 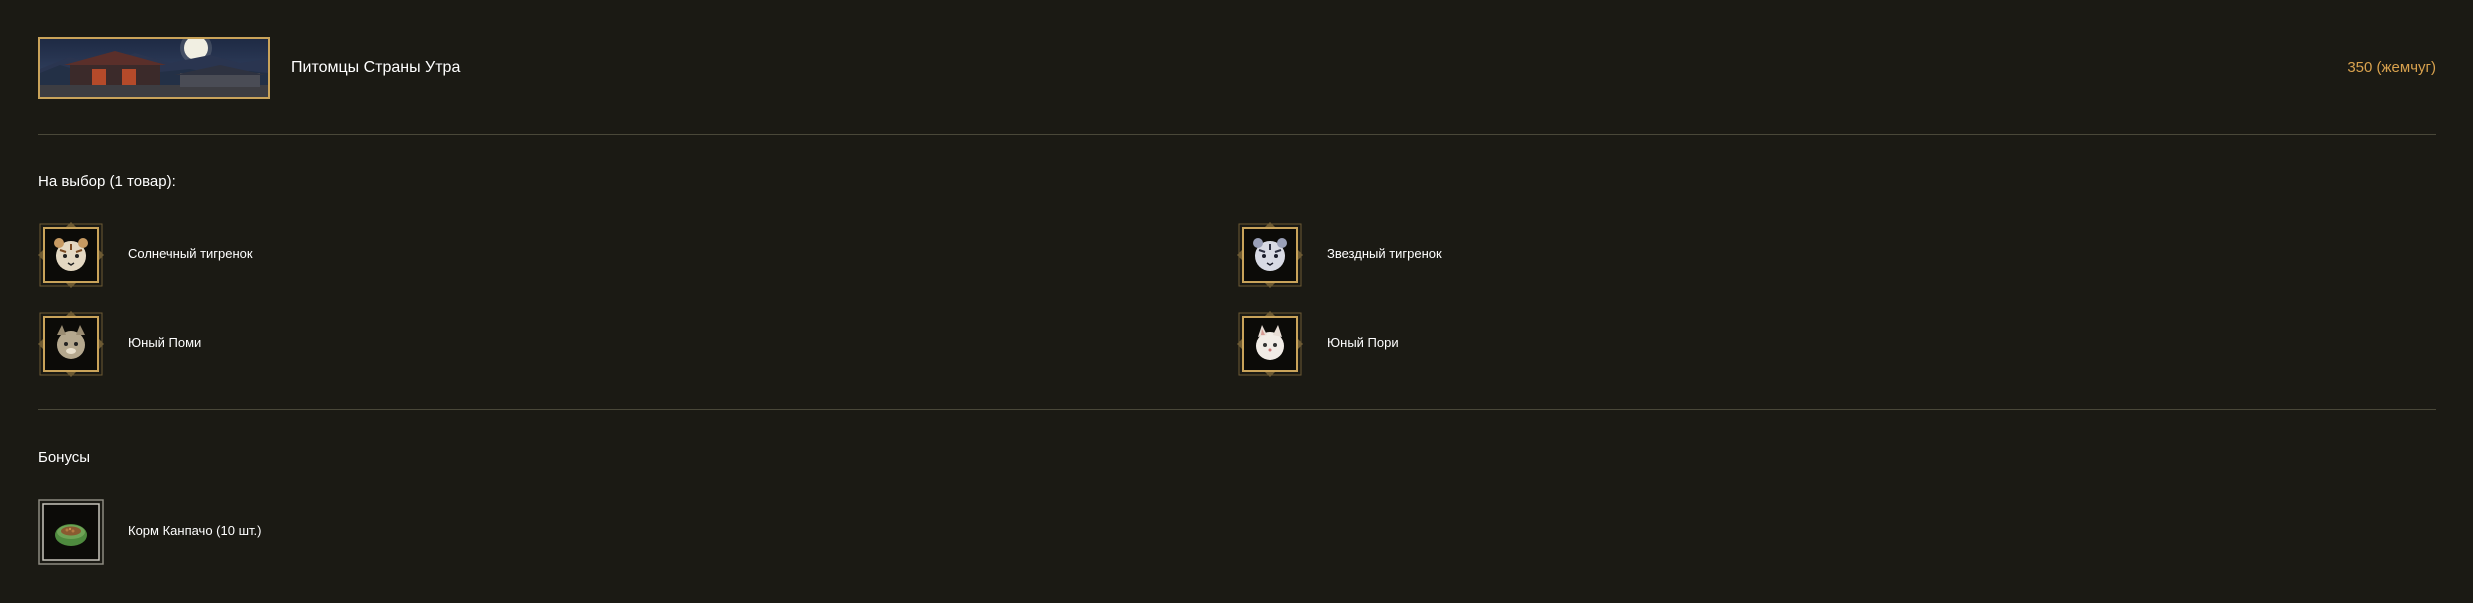 What do you see at coordinates (195, 530) in the screenshot?
I see `item-label: Корм Канпачо (10 шт.)` at bounding box center [195, 530].